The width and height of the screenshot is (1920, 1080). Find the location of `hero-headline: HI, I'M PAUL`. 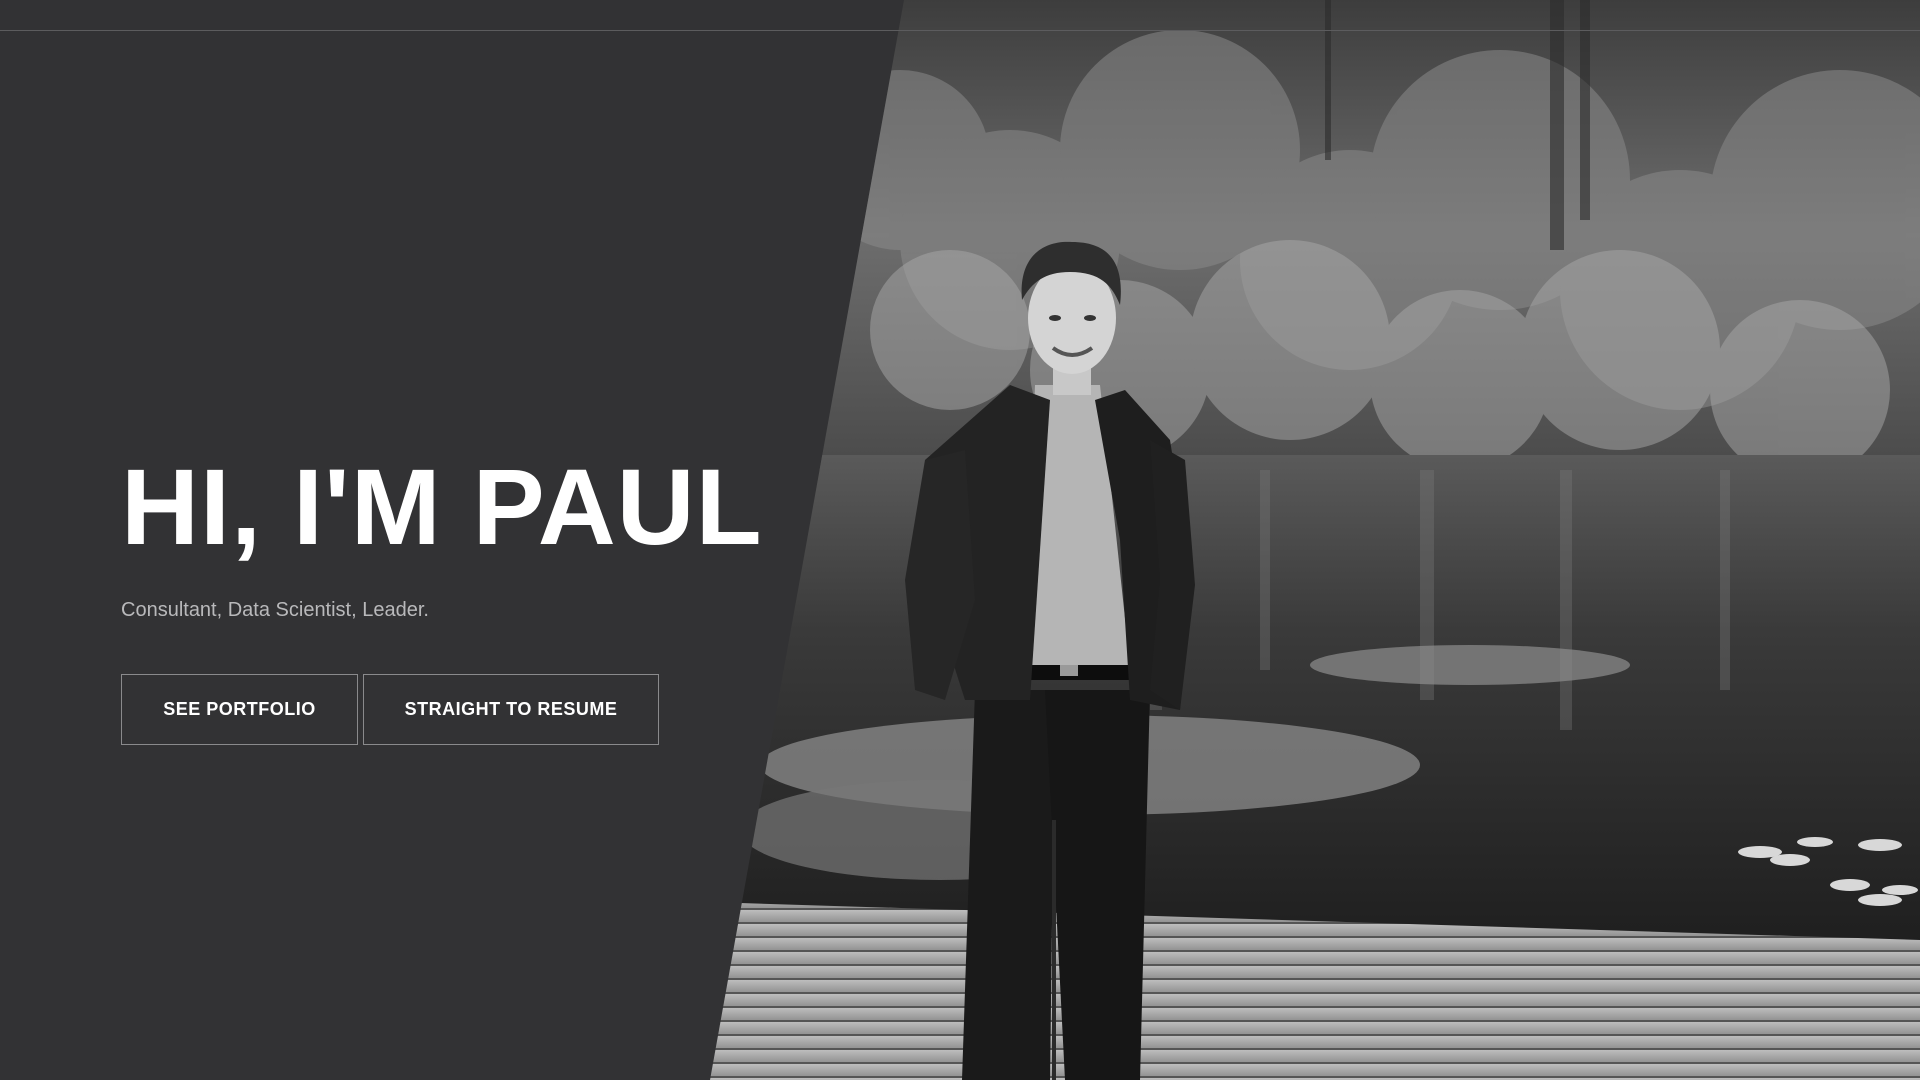

hero-headline: HI, I'M PAUL is located at coordinates (442, 506).